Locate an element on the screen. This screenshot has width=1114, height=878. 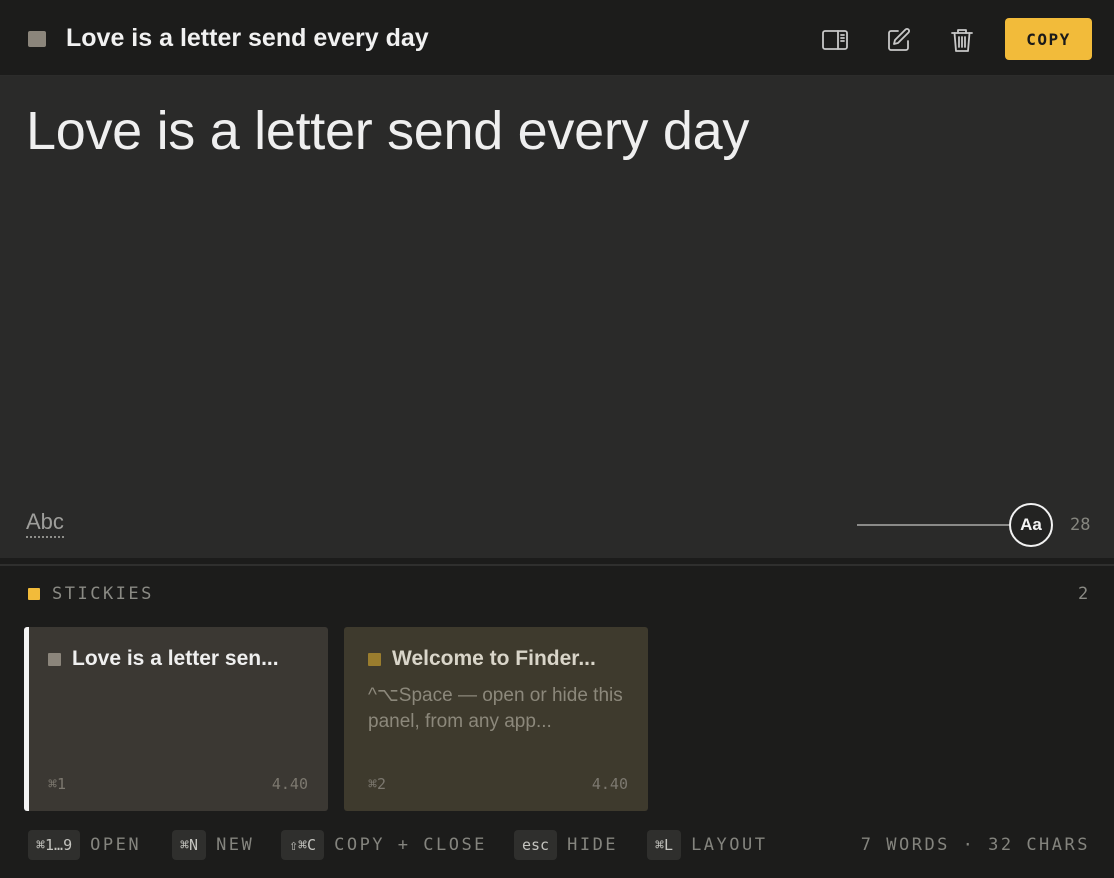
shortcut-new: ⌘N NEW is located at coordinates (213, 845).